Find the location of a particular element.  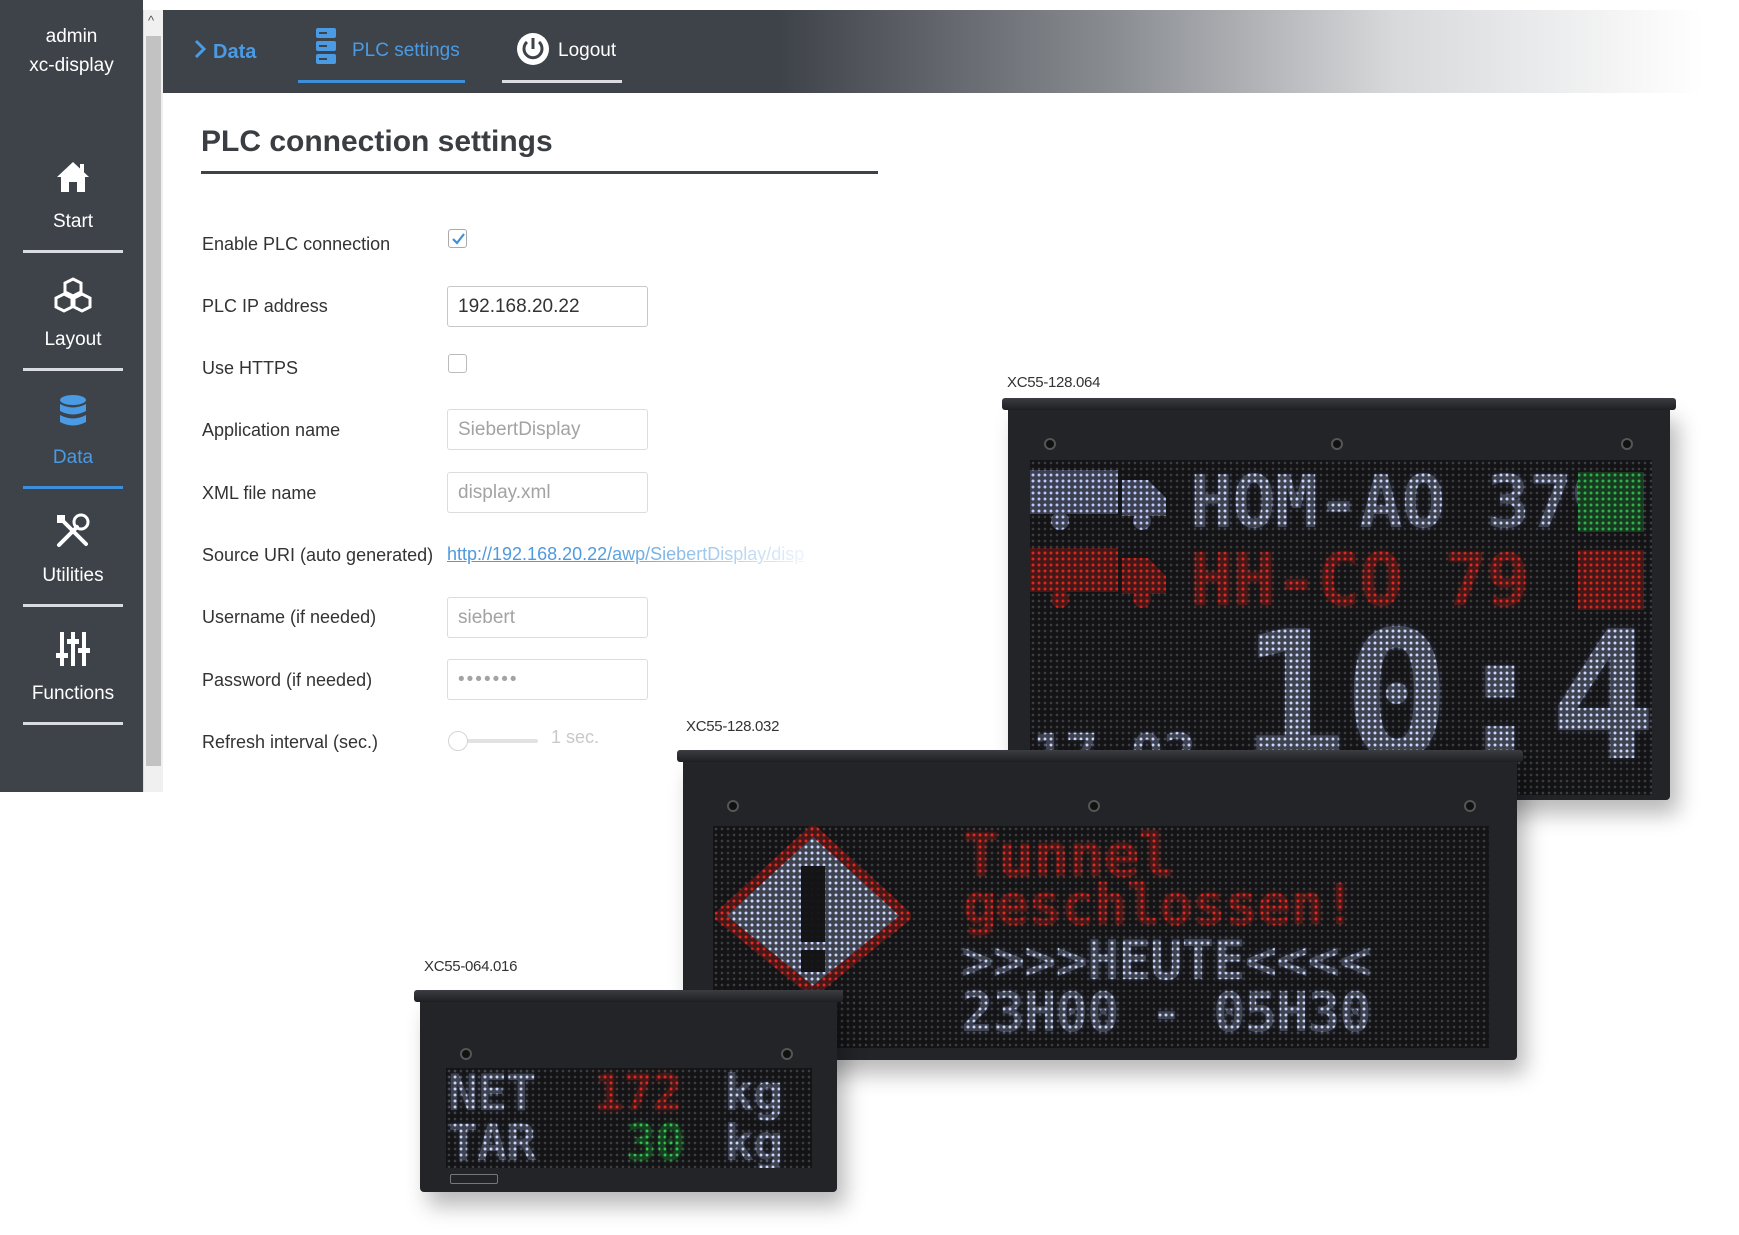

username: admin is located at coordinates (71, 36).